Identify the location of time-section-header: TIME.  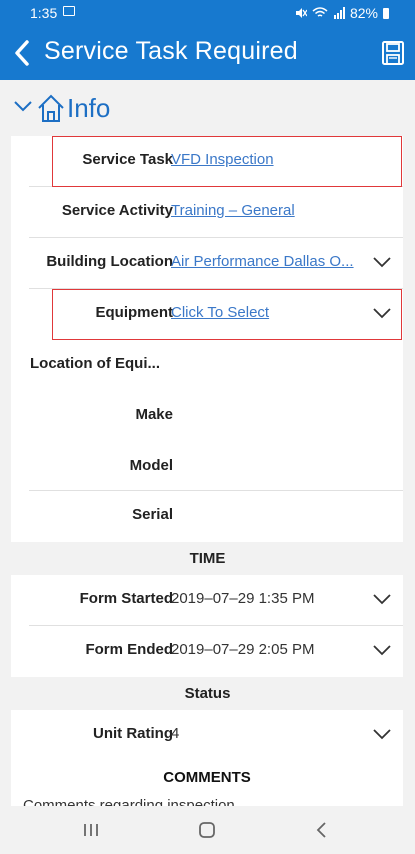
(207, 558).